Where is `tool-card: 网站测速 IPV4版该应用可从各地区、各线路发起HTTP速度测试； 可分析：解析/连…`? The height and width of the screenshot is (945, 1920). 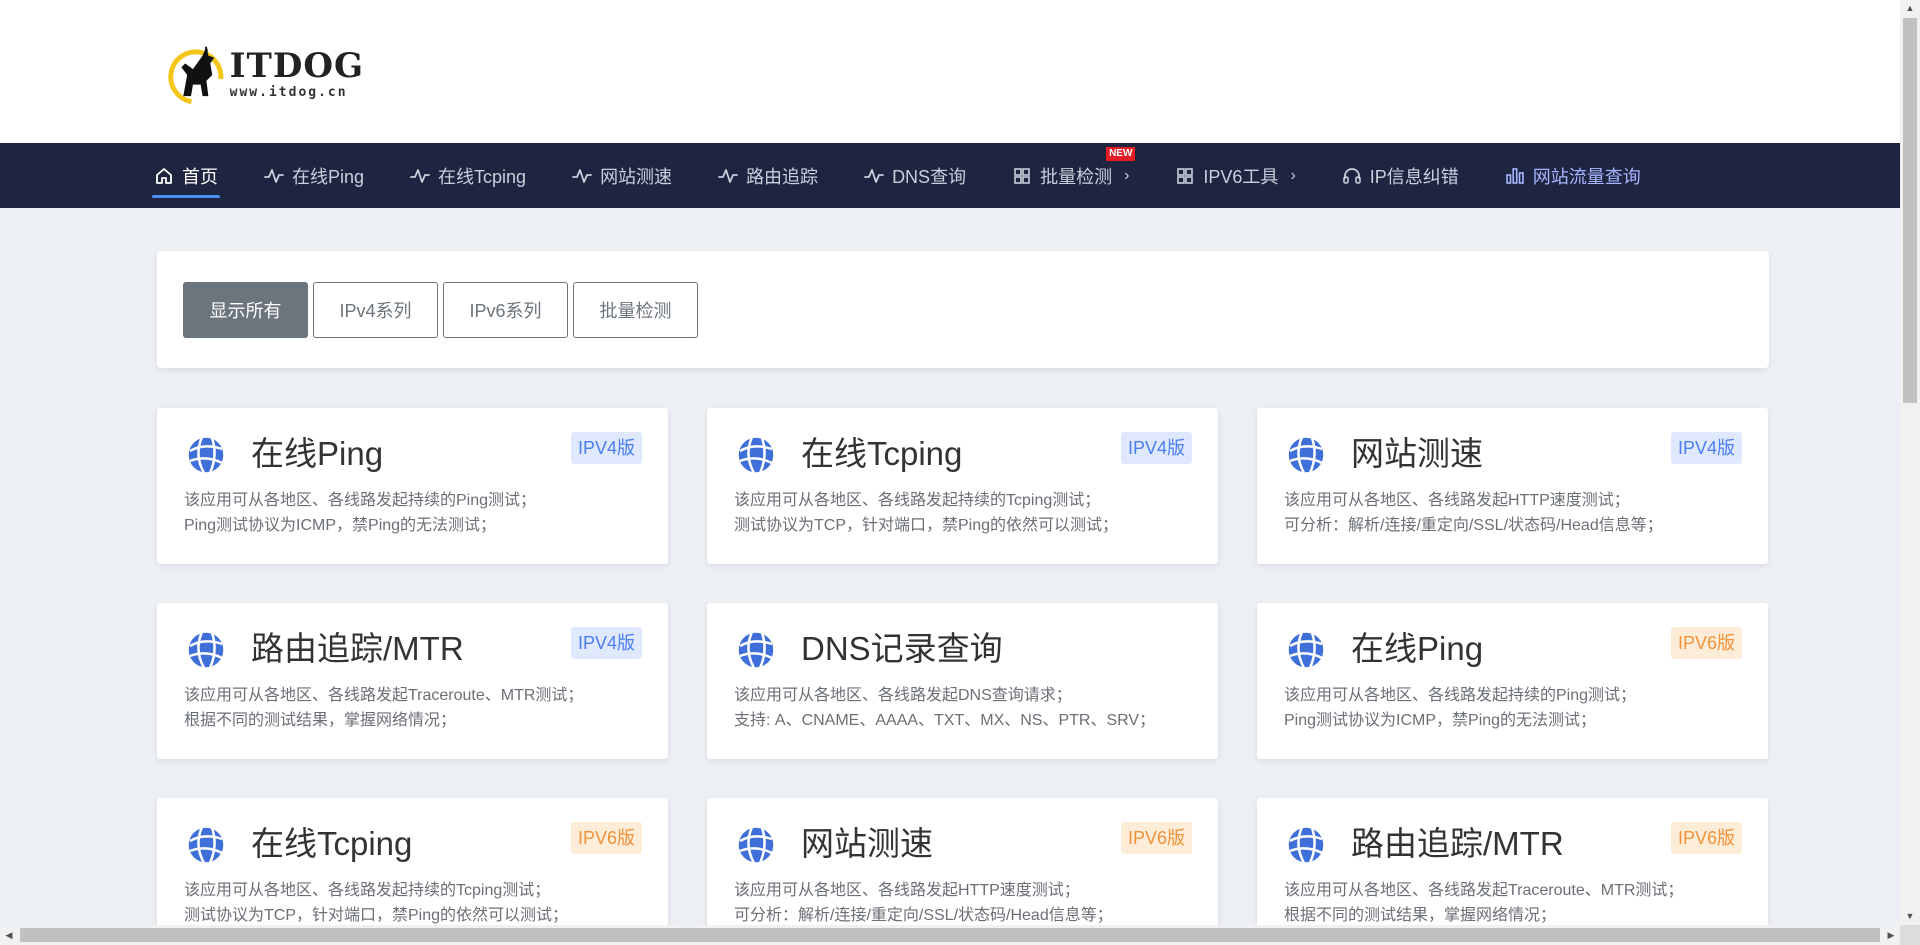 tool-card: 网站测速 IPV4版该应用可从各地区、各线路发起HTTP速度测试； 可分析：解析/连… is located at coordinates (1512, 486).